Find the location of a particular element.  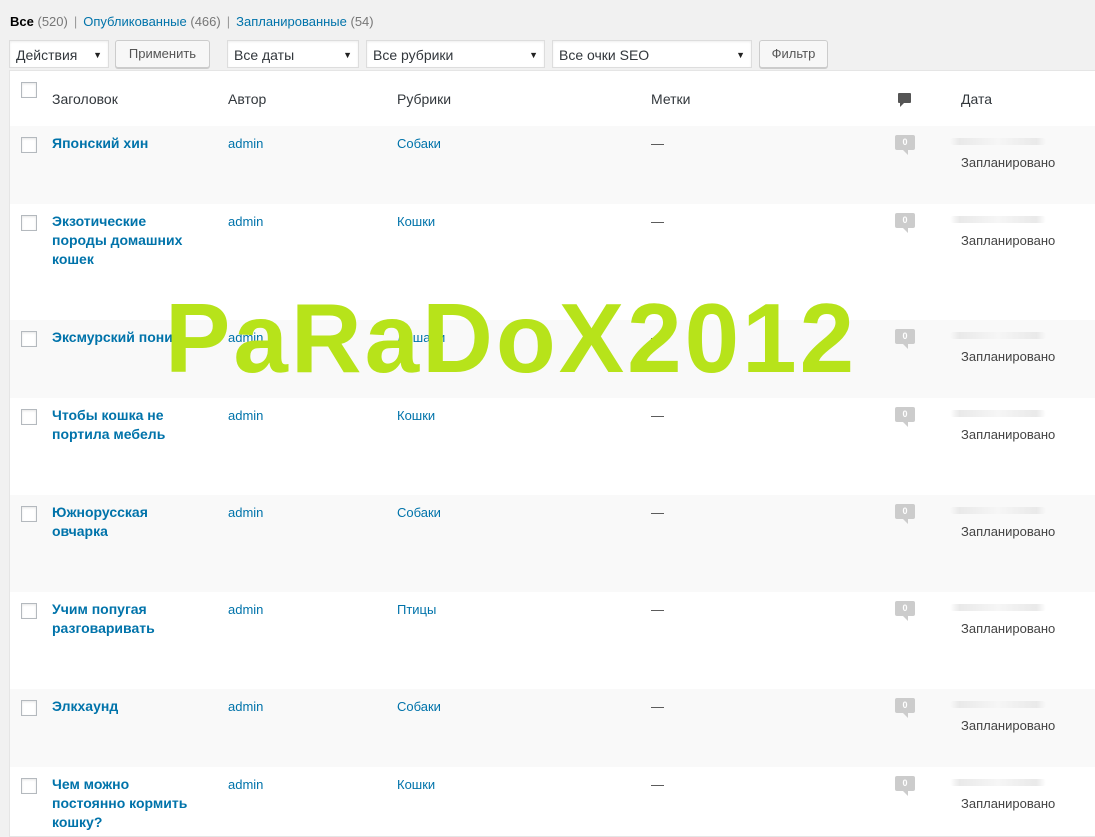

dates-filter-select: Все даты ▼ is located at coordinates (293, 54).